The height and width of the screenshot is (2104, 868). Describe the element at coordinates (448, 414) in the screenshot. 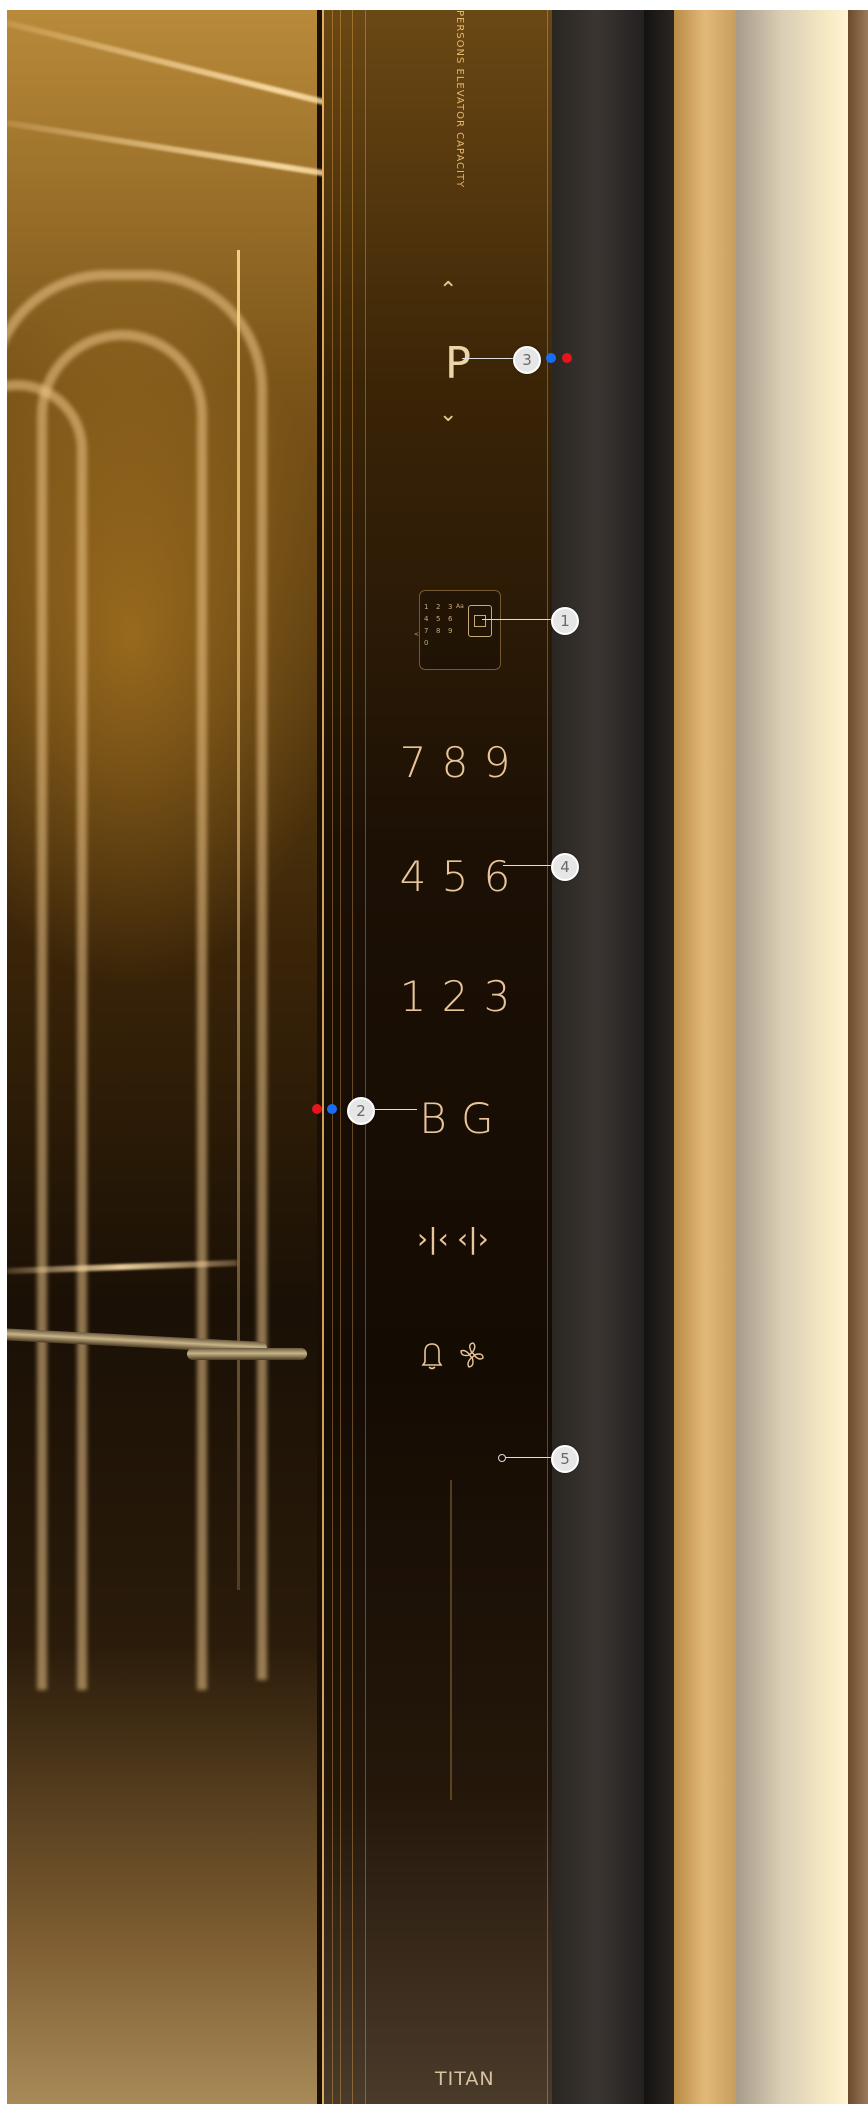

I see `down-arrow-icon: ⌄` at that location.